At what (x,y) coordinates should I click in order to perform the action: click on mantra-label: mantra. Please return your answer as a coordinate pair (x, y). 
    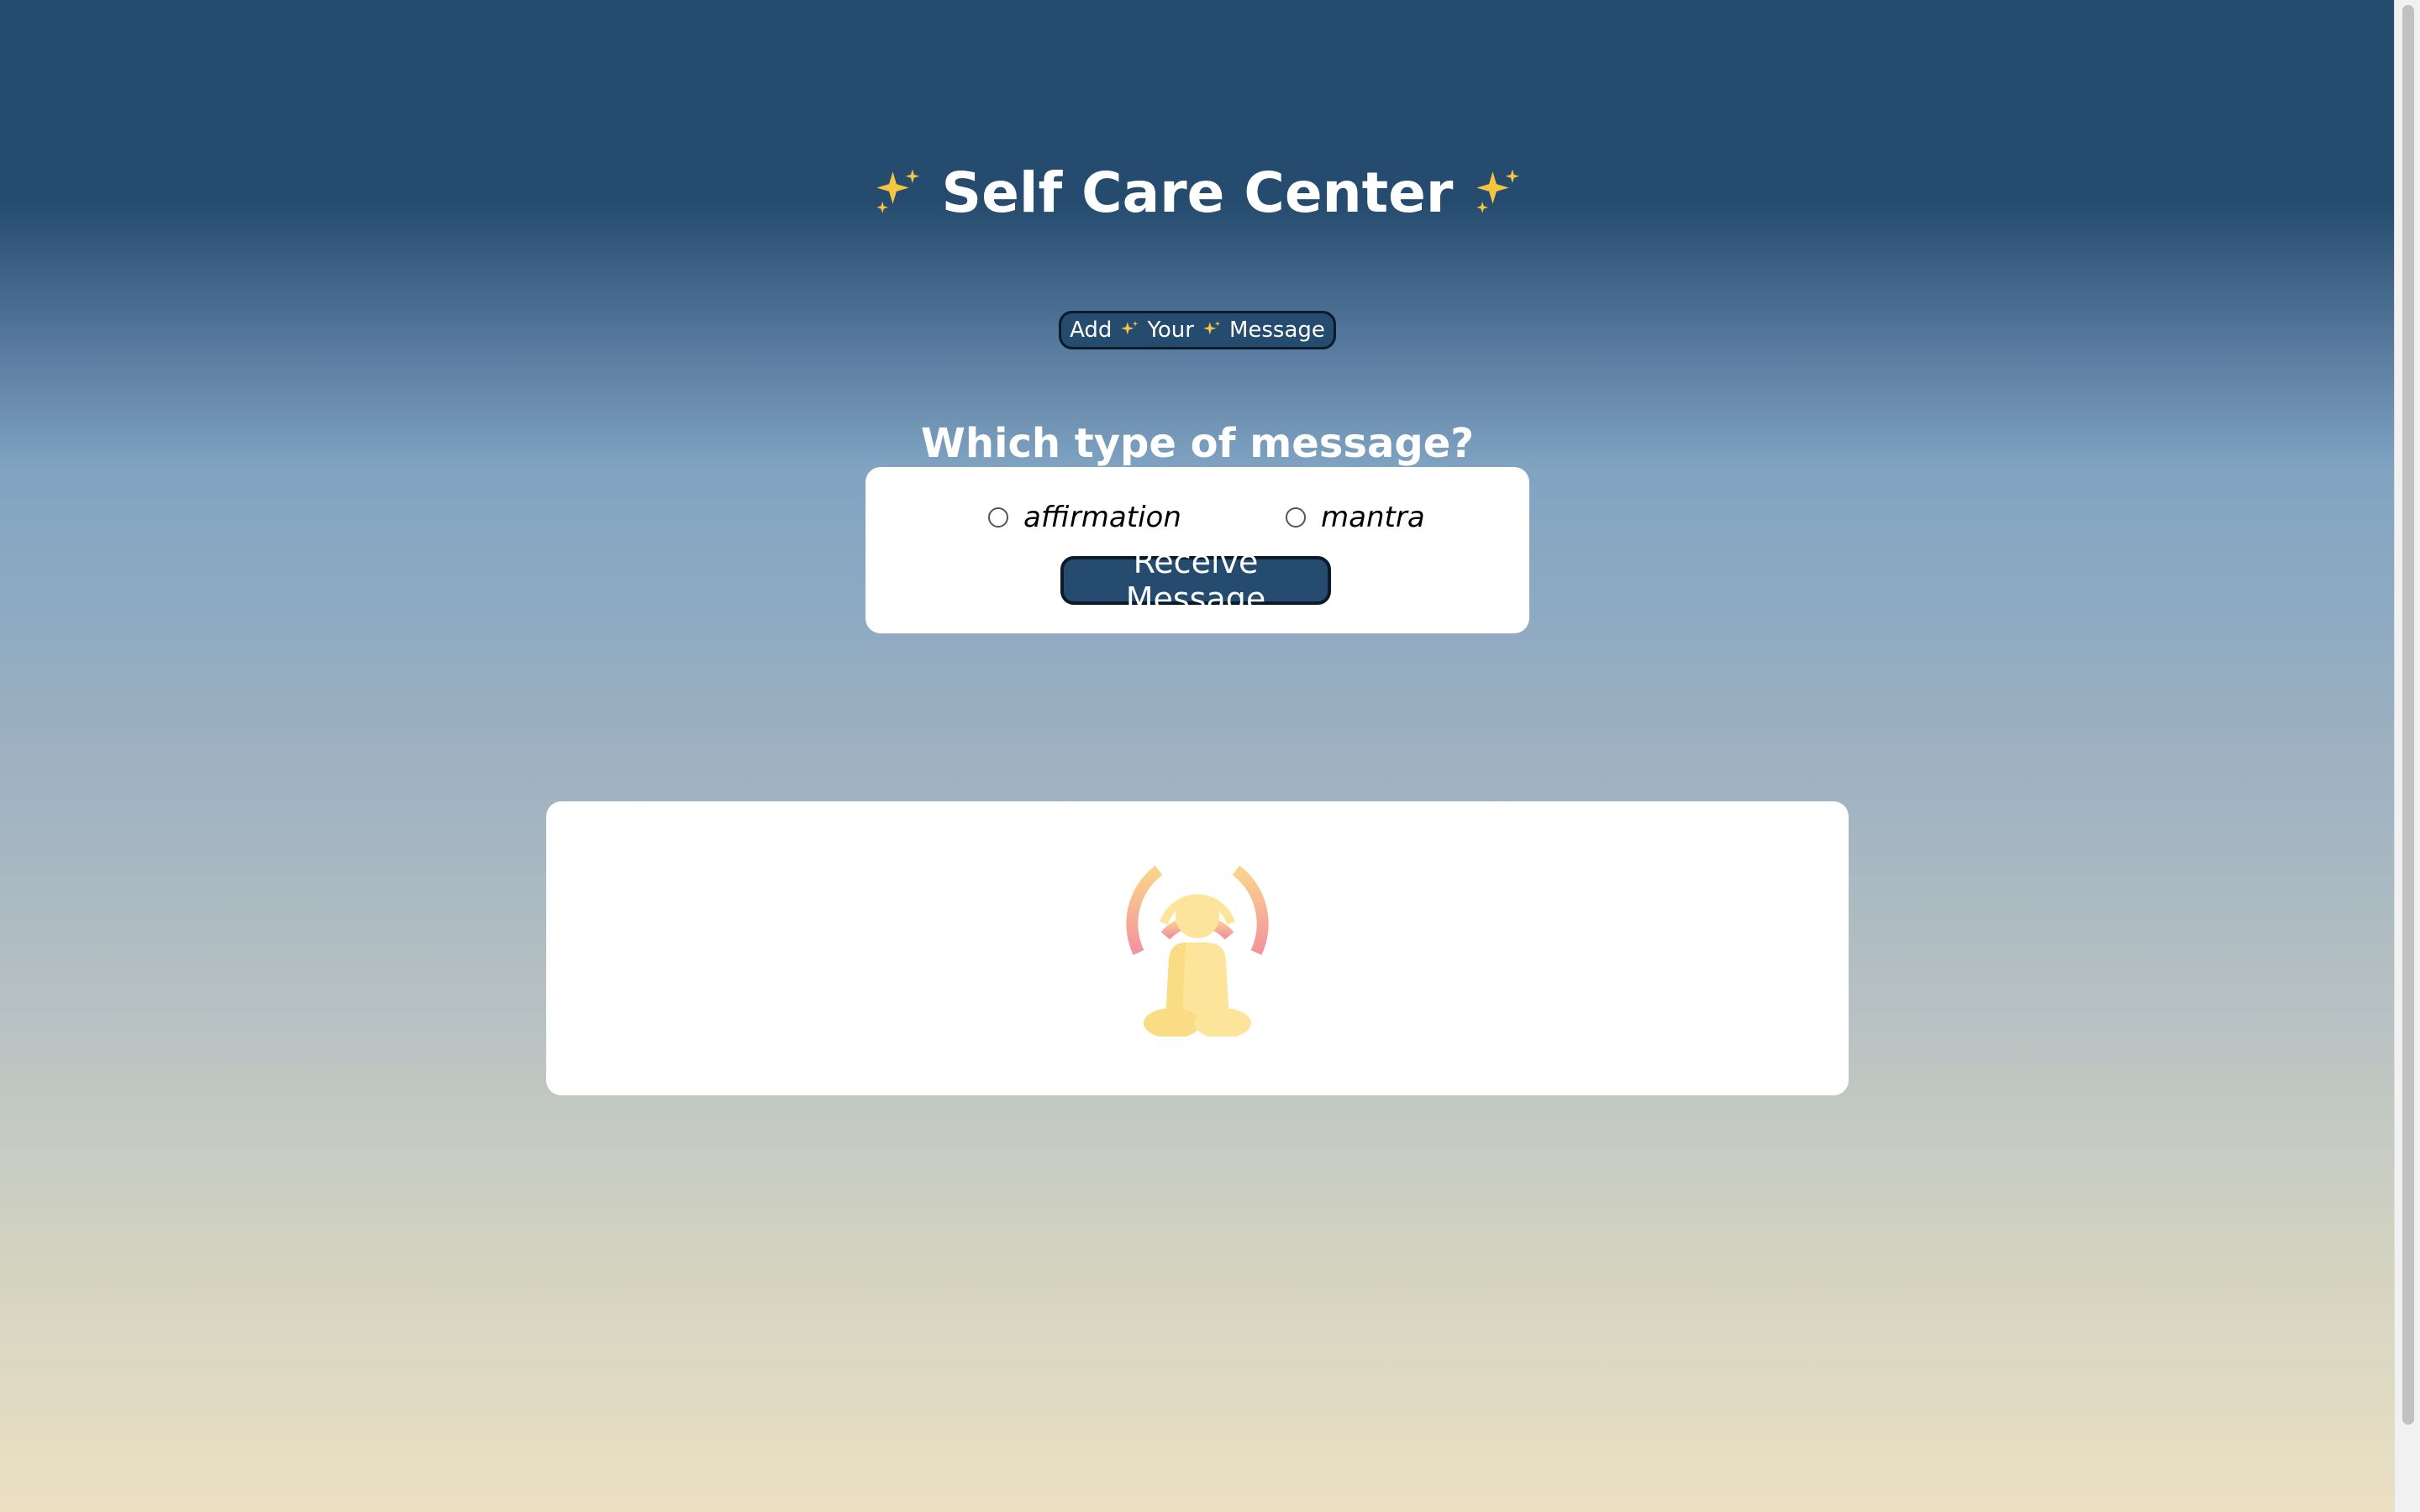
    Looking at the image, I should click on (1373, 517).